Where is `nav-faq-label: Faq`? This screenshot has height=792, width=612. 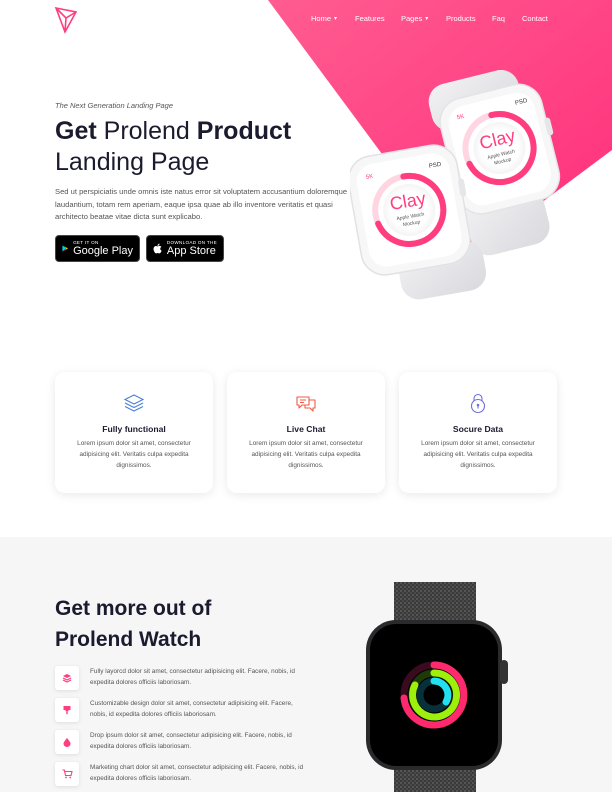
nav-faq-label: Faq is located at coordinates (498, 18).